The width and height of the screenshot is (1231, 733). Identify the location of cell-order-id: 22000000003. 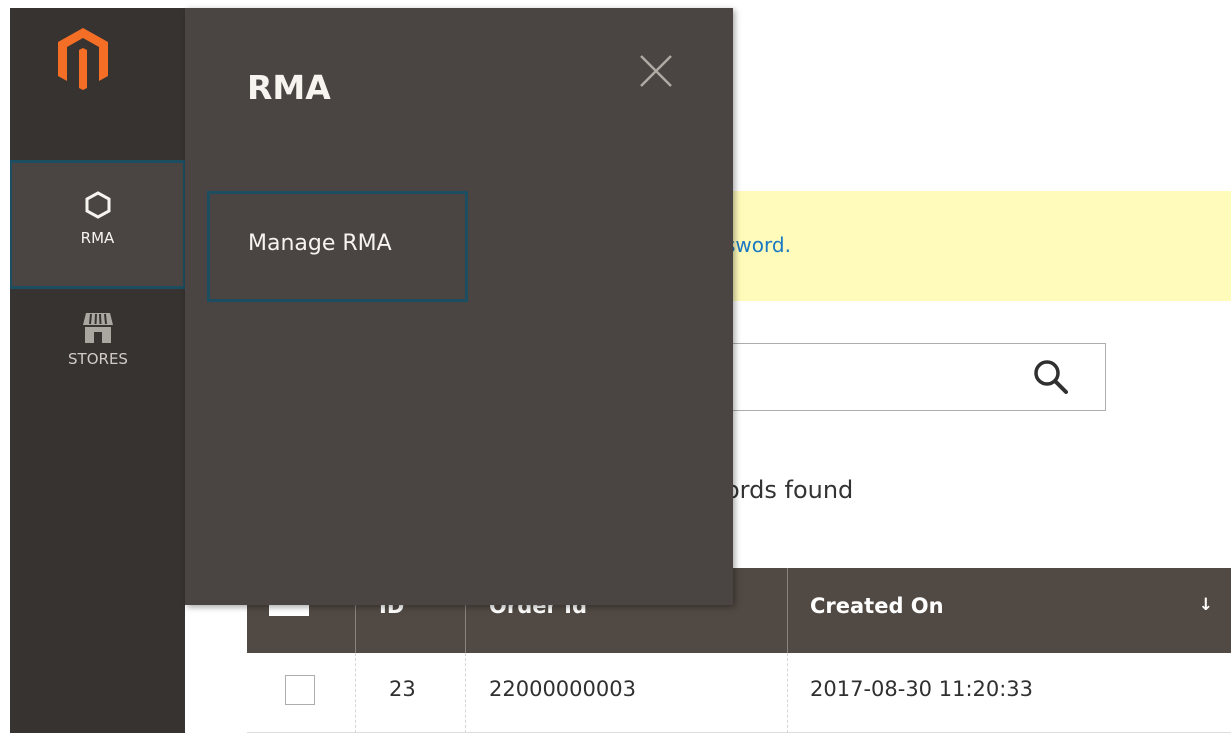
(627, 693).